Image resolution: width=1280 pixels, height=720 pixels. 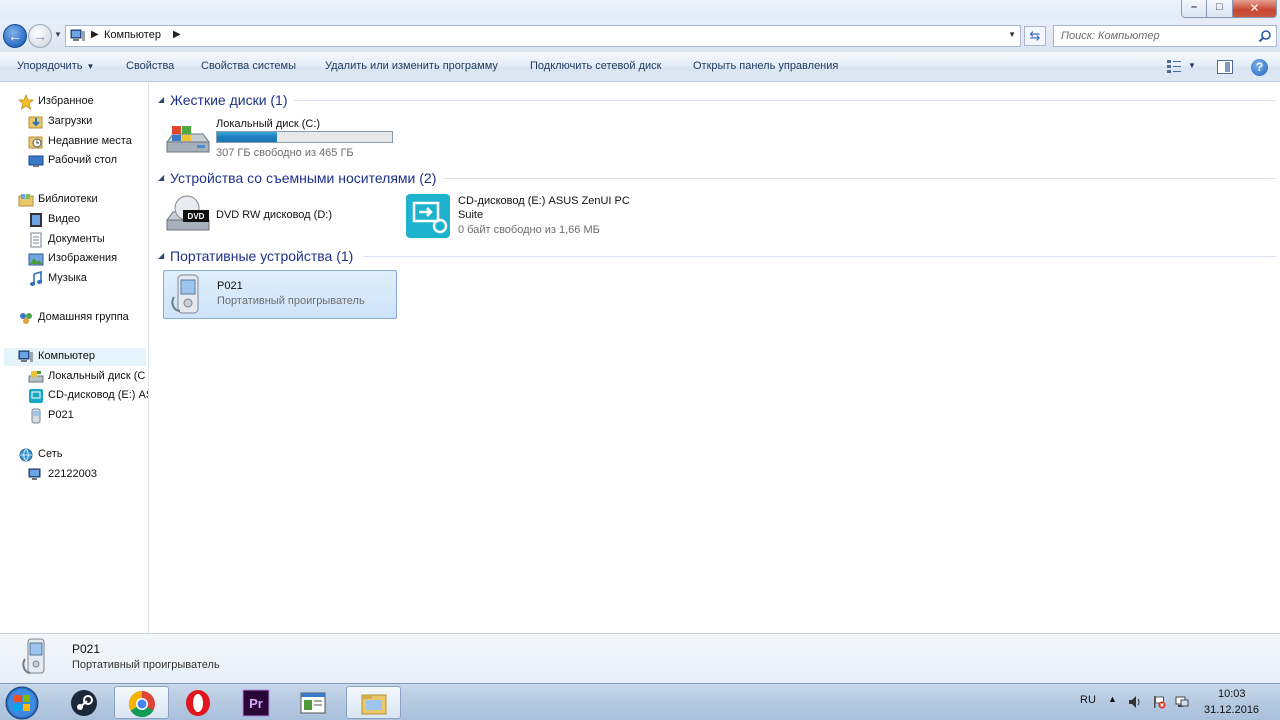 What do you see at coordinates (1220, 9) in the screenshot?
I see `maximize-button: □` at bounding box center [1220, 9].